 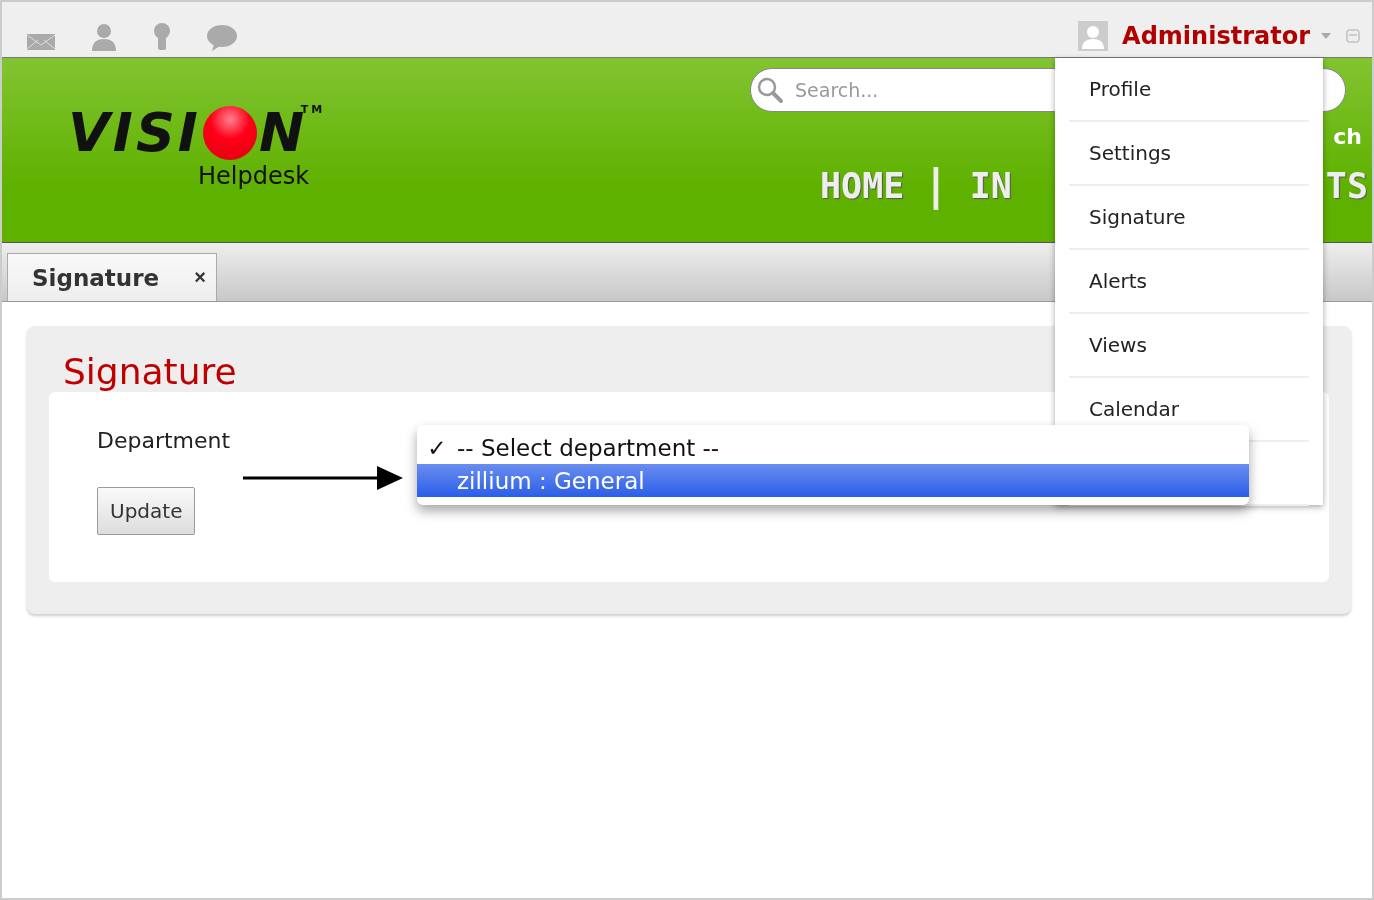 I want to click on logo-subtitle: Helpdesk, so click(x=254, y=176).